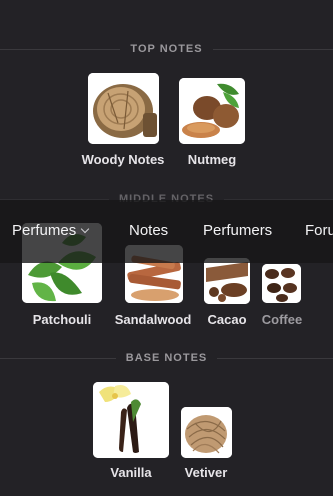 The height and width of the screenshot is (496, 333). What do you see at coordinates (123, 108) in the screenshot?
I see `note-image-woody-notes` at bounding box center [123, 108].